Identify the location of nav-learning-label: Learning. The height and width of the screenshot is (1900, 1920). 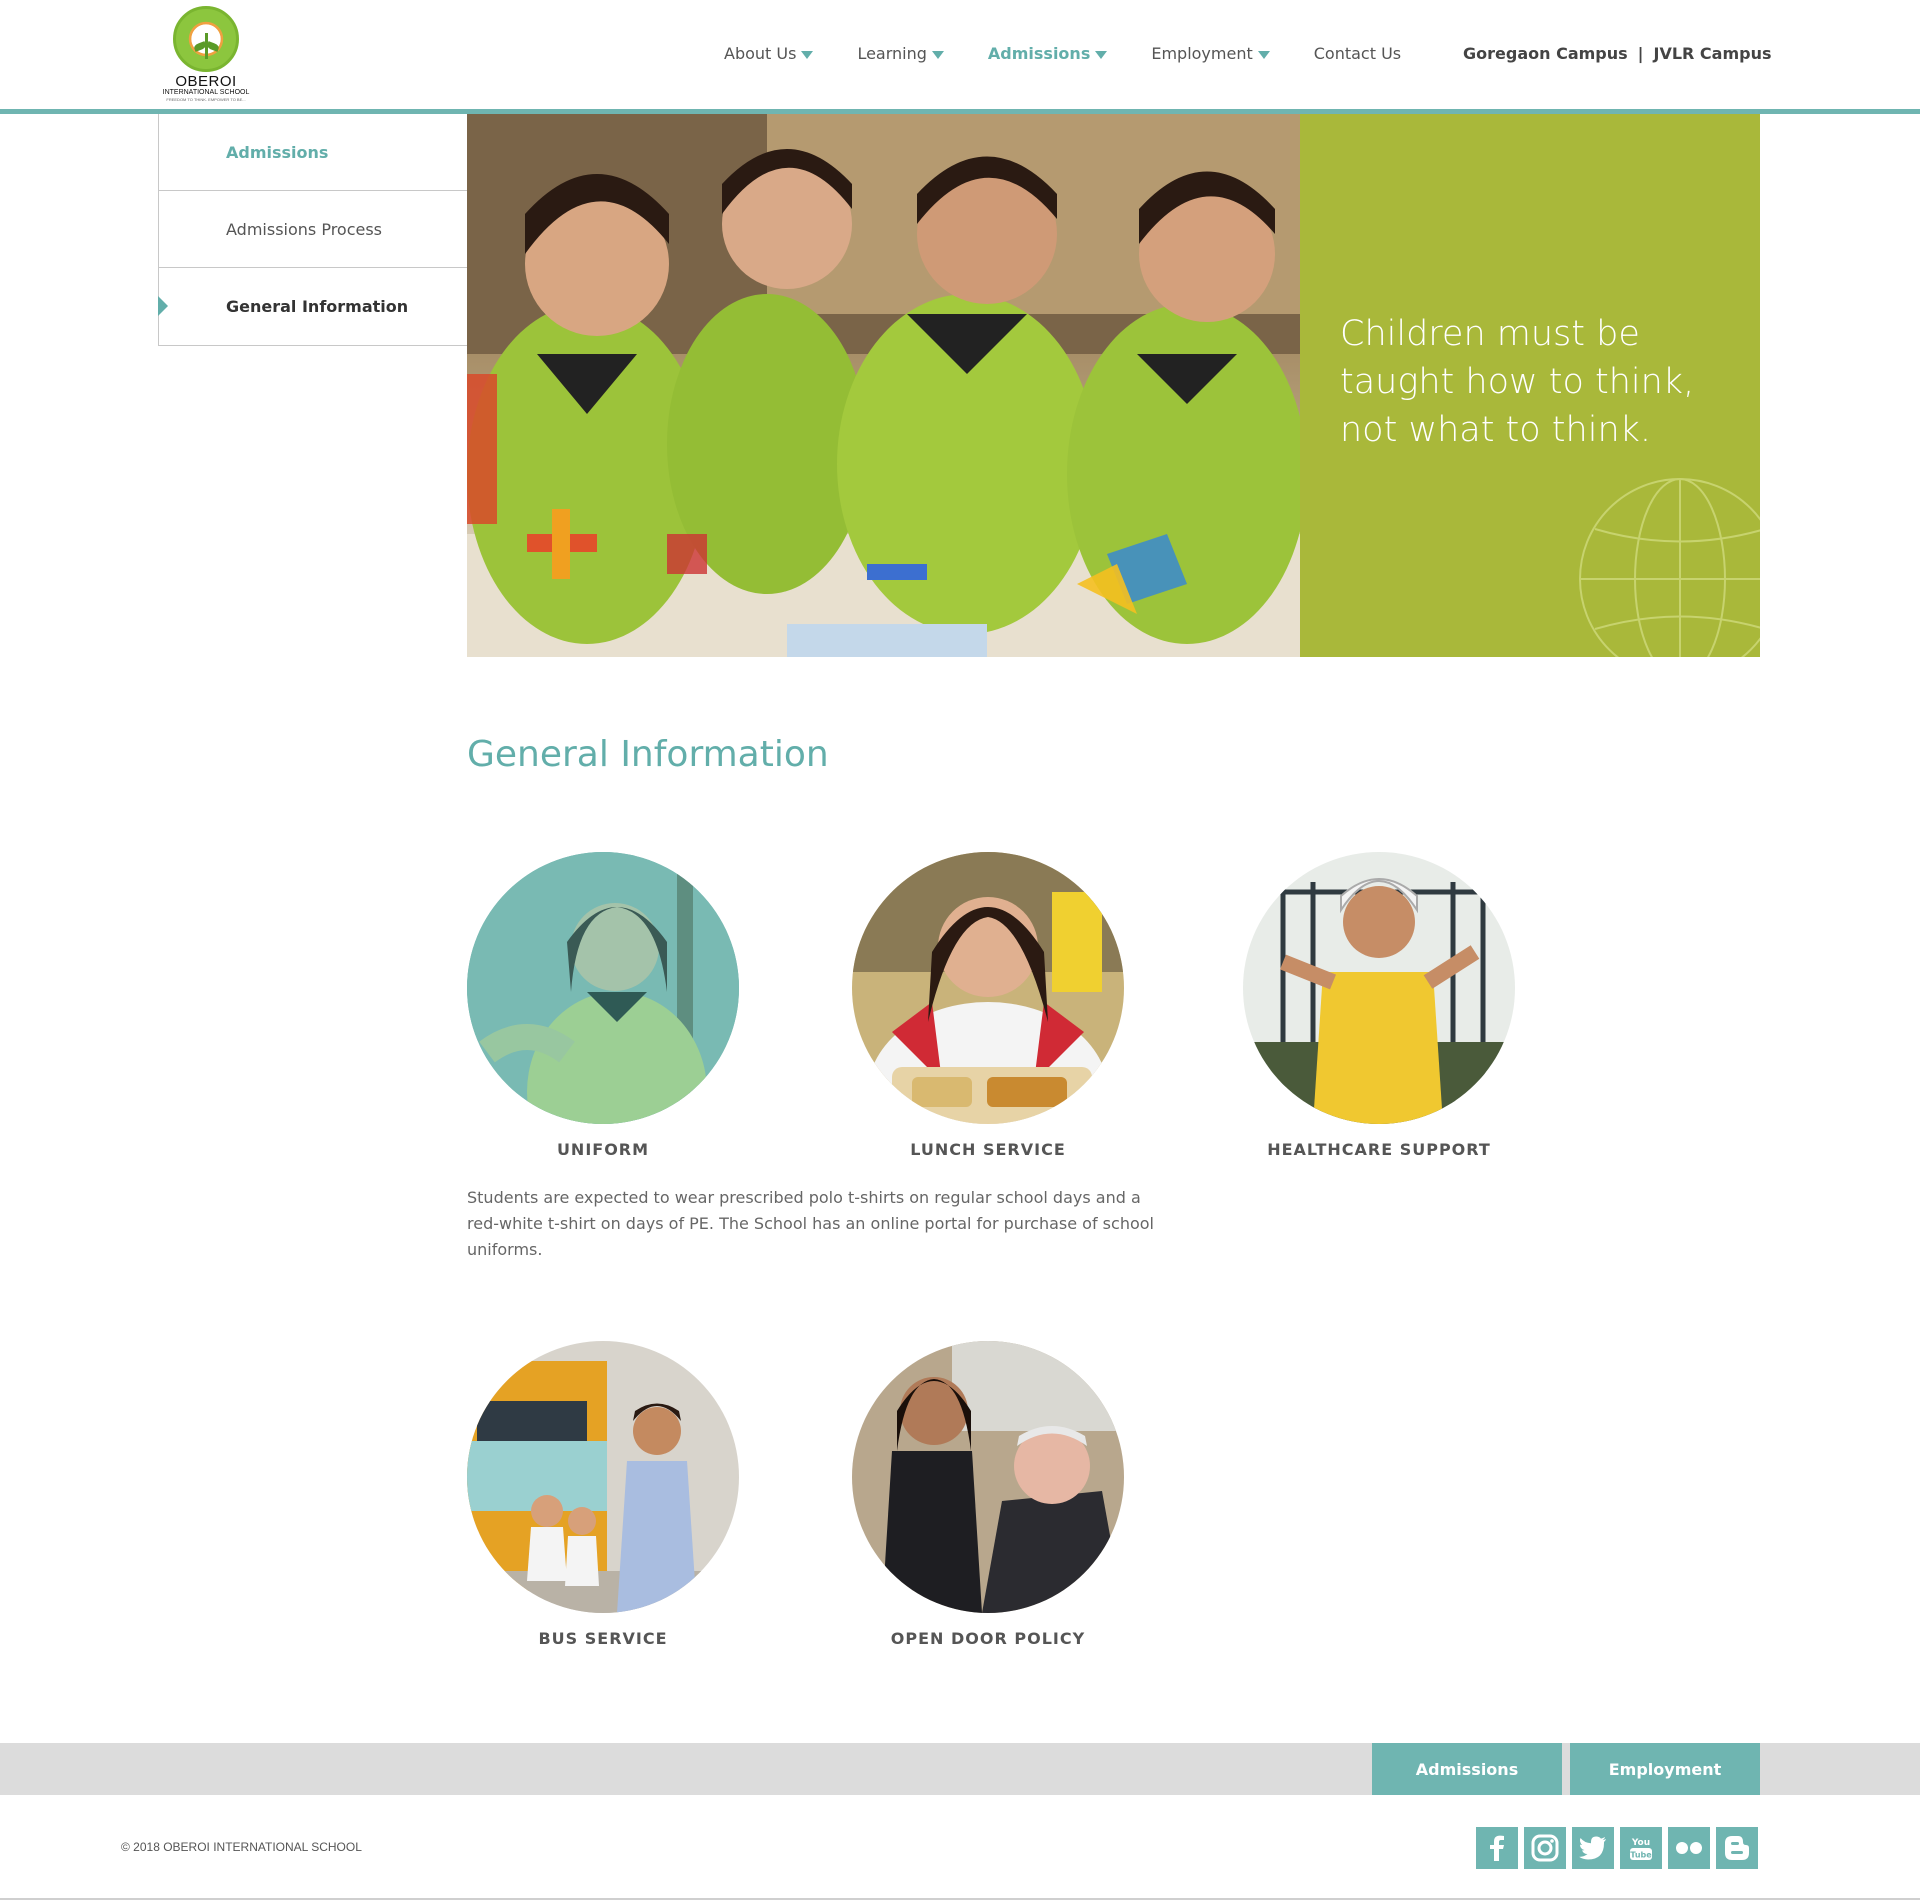
(892, 53).